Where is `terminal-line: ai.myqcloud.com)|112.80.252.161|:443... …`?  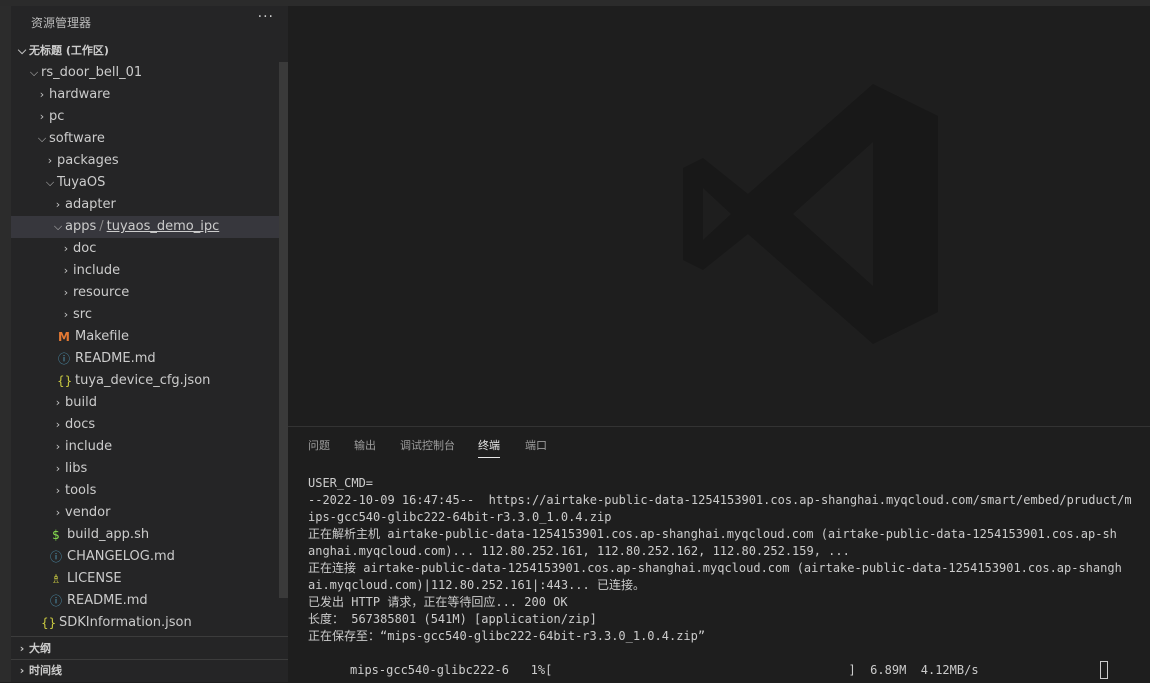 terminal-line: ai.myqcloud.com)|112.80.252.161|:443... … is located at coordinates (476, 585).